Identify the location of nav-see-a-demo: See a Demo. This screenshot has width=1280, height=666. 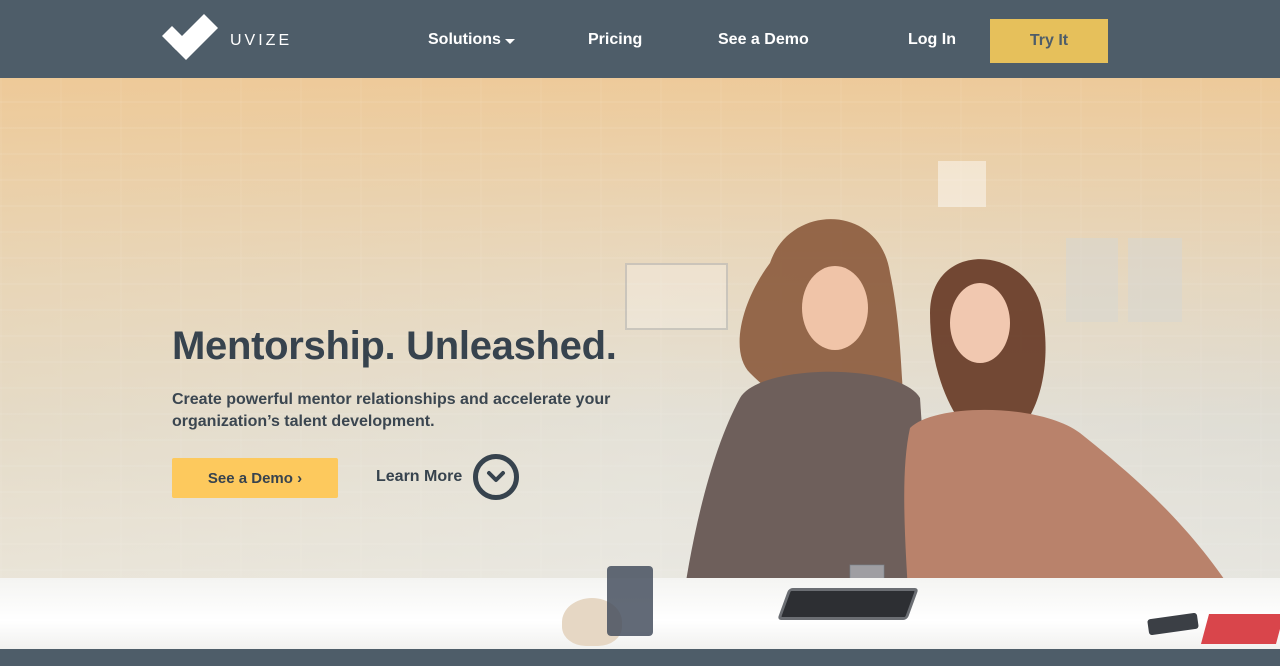
(763, 40).